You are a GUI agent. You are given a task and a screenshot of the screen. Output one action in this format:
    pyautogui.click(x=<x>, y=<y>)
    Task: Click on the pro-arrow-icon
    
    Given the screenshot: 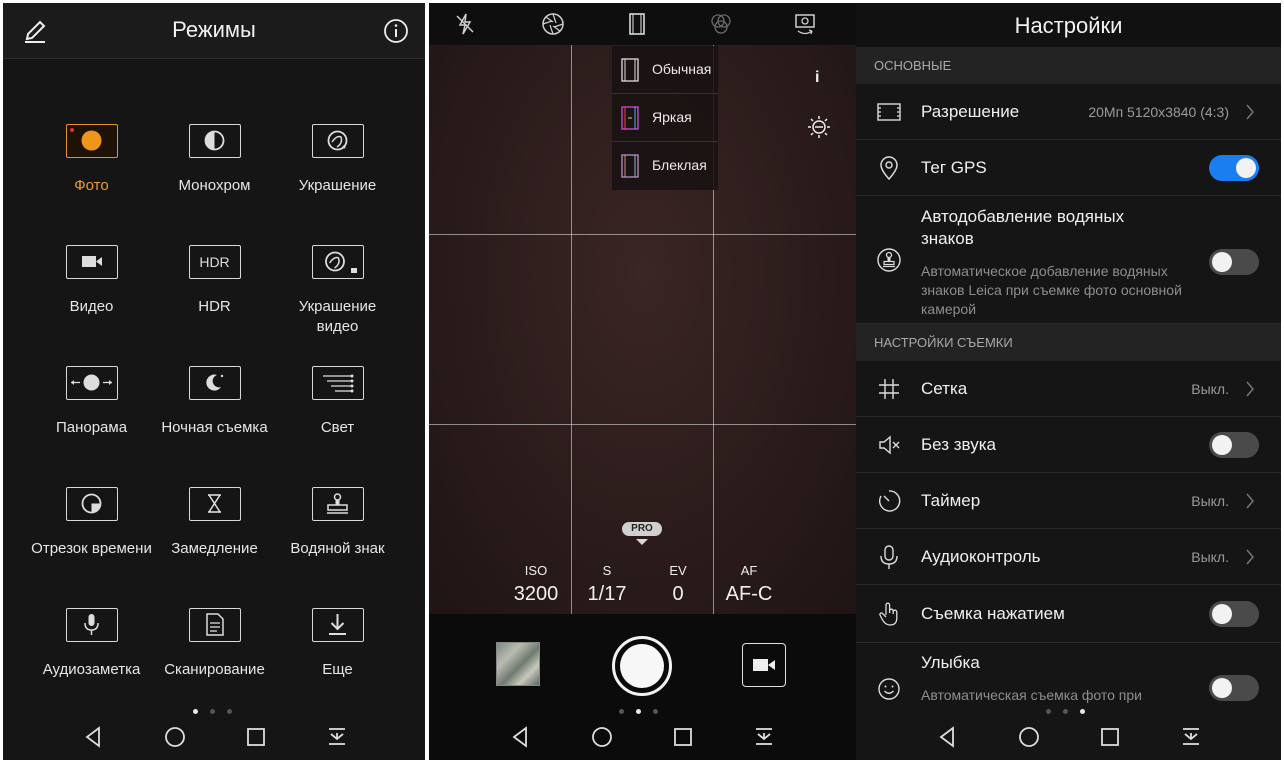 What is the action you would take?
    pyautogui.click(x=642, y=542)
    